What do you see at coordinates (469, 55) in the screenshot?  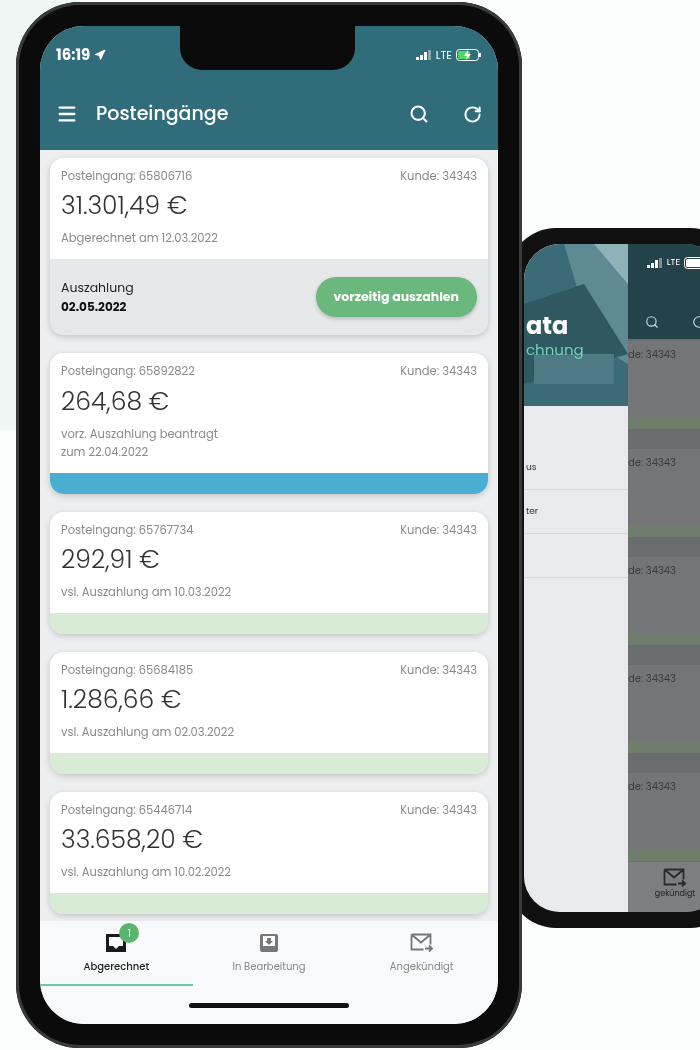 I see `battery-icon` at bounding box center [469, 55].